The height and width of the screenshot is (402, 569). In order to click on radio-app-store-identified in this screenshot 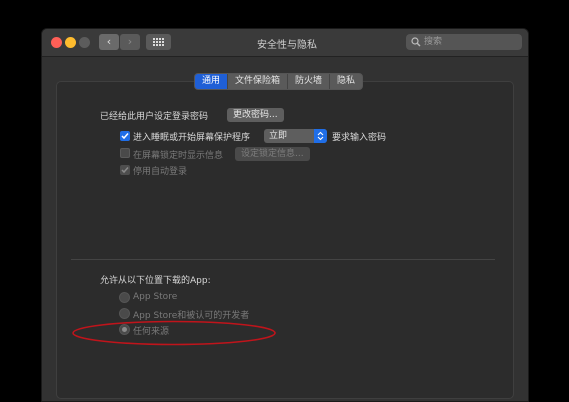, I will do `click(124, 313)`.